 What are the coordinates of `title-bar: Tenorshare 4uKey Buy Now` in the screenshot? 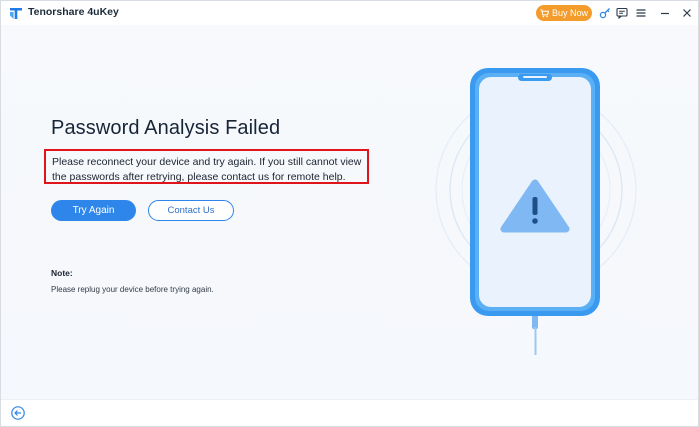 It's located at (349, 13).